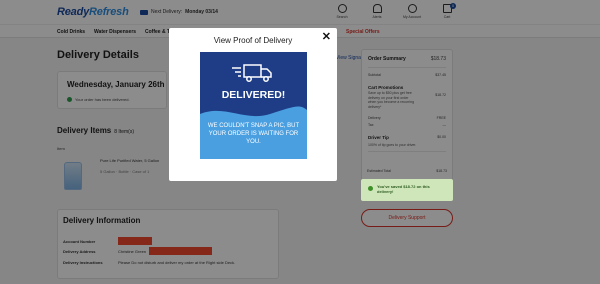 The height and width of the screenshot is (284, 600). What do you see at coordinates (253, 95) in the screenshot?
I see `delivered-headline: DELIVERED!` at bounding box center [253, 95].